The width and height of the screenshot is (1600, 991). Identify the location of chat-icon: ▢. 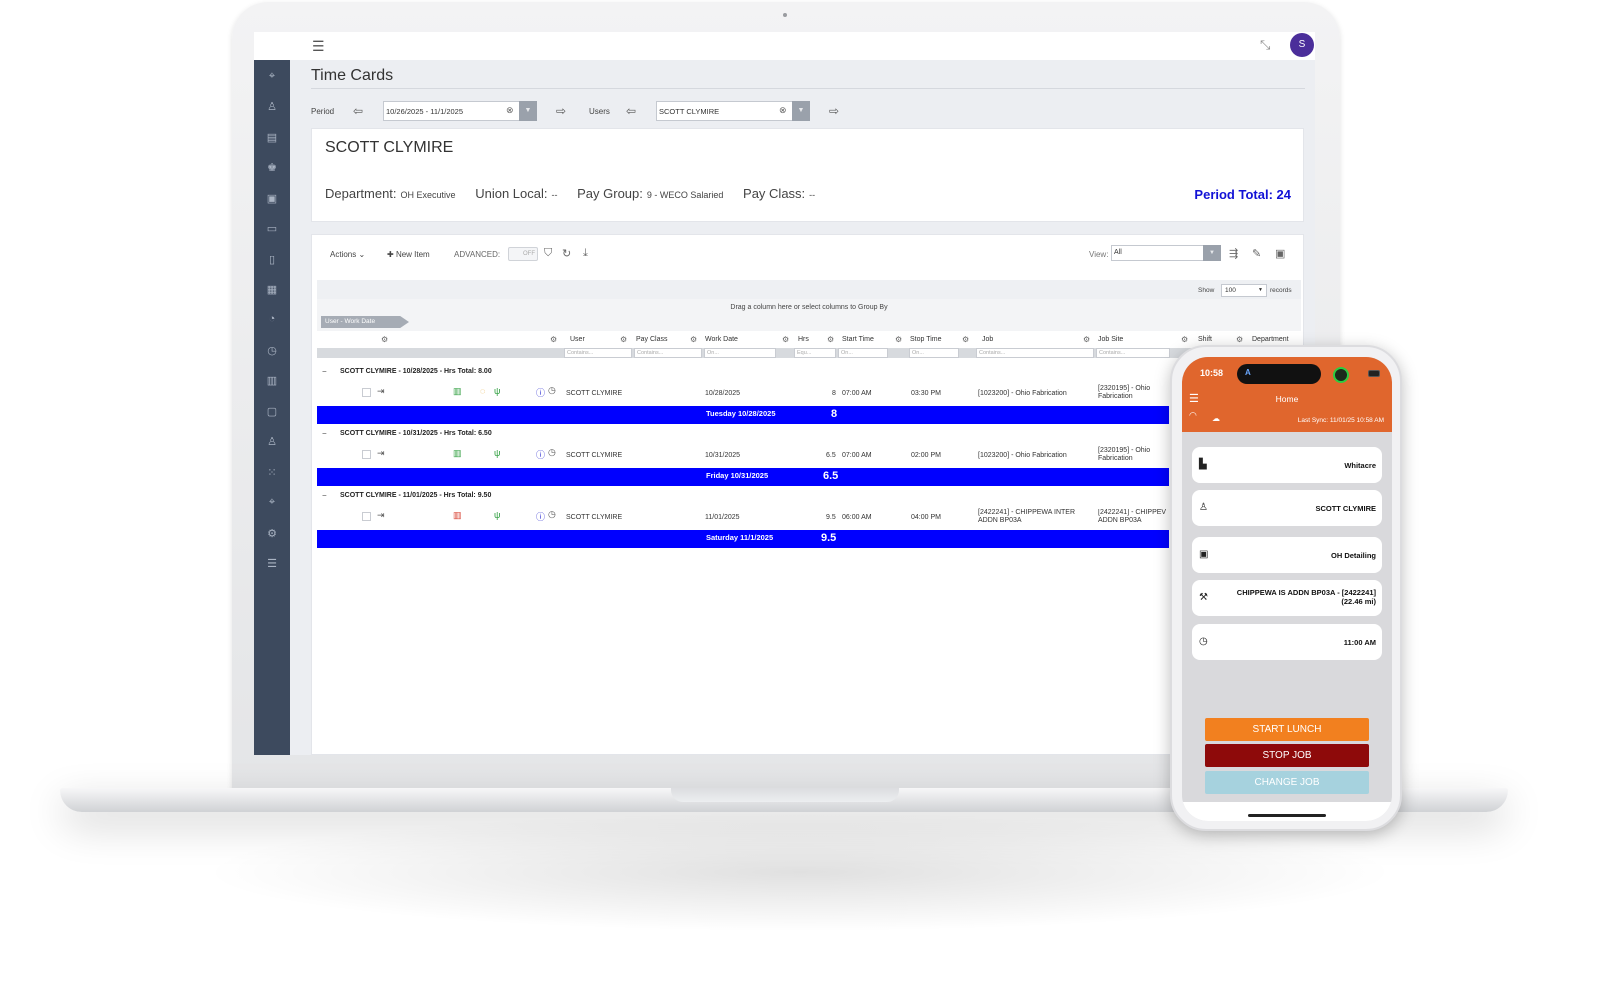
(272, 411).